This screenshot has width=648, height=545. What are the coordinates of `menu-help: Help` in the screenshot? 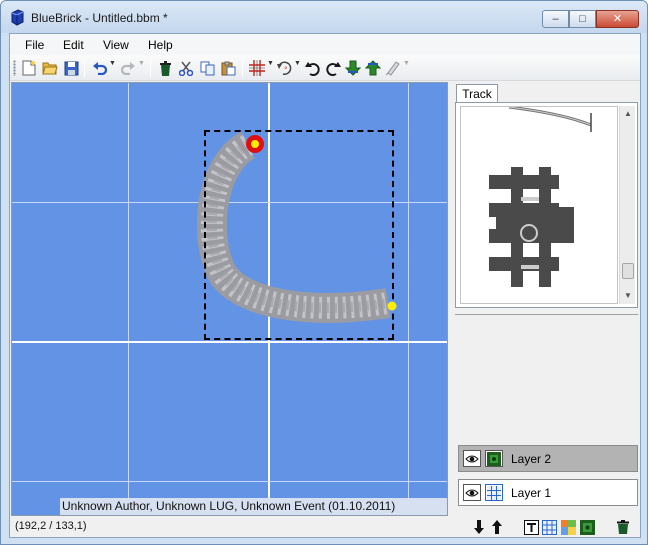 It's located at (160, 45).